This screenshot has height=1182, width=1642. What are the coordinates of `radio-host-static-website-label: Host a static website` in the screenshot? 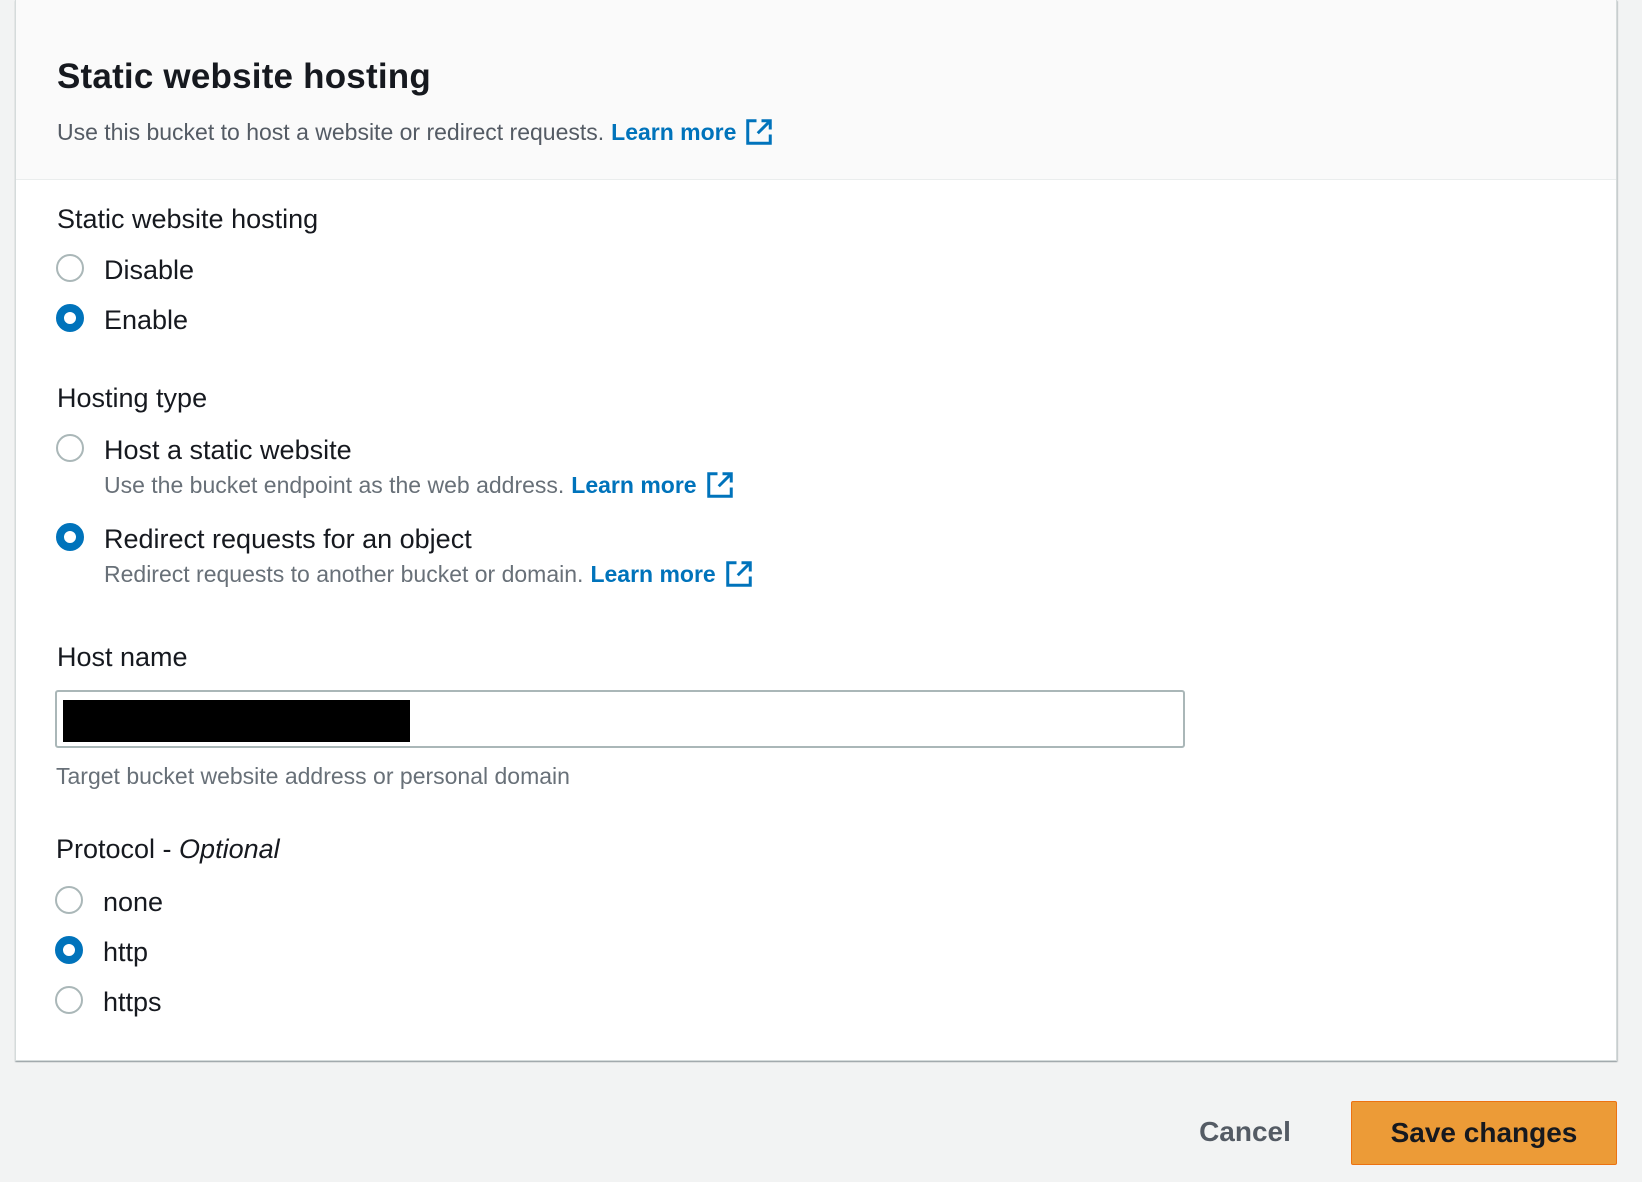 It's located at (228, 450).